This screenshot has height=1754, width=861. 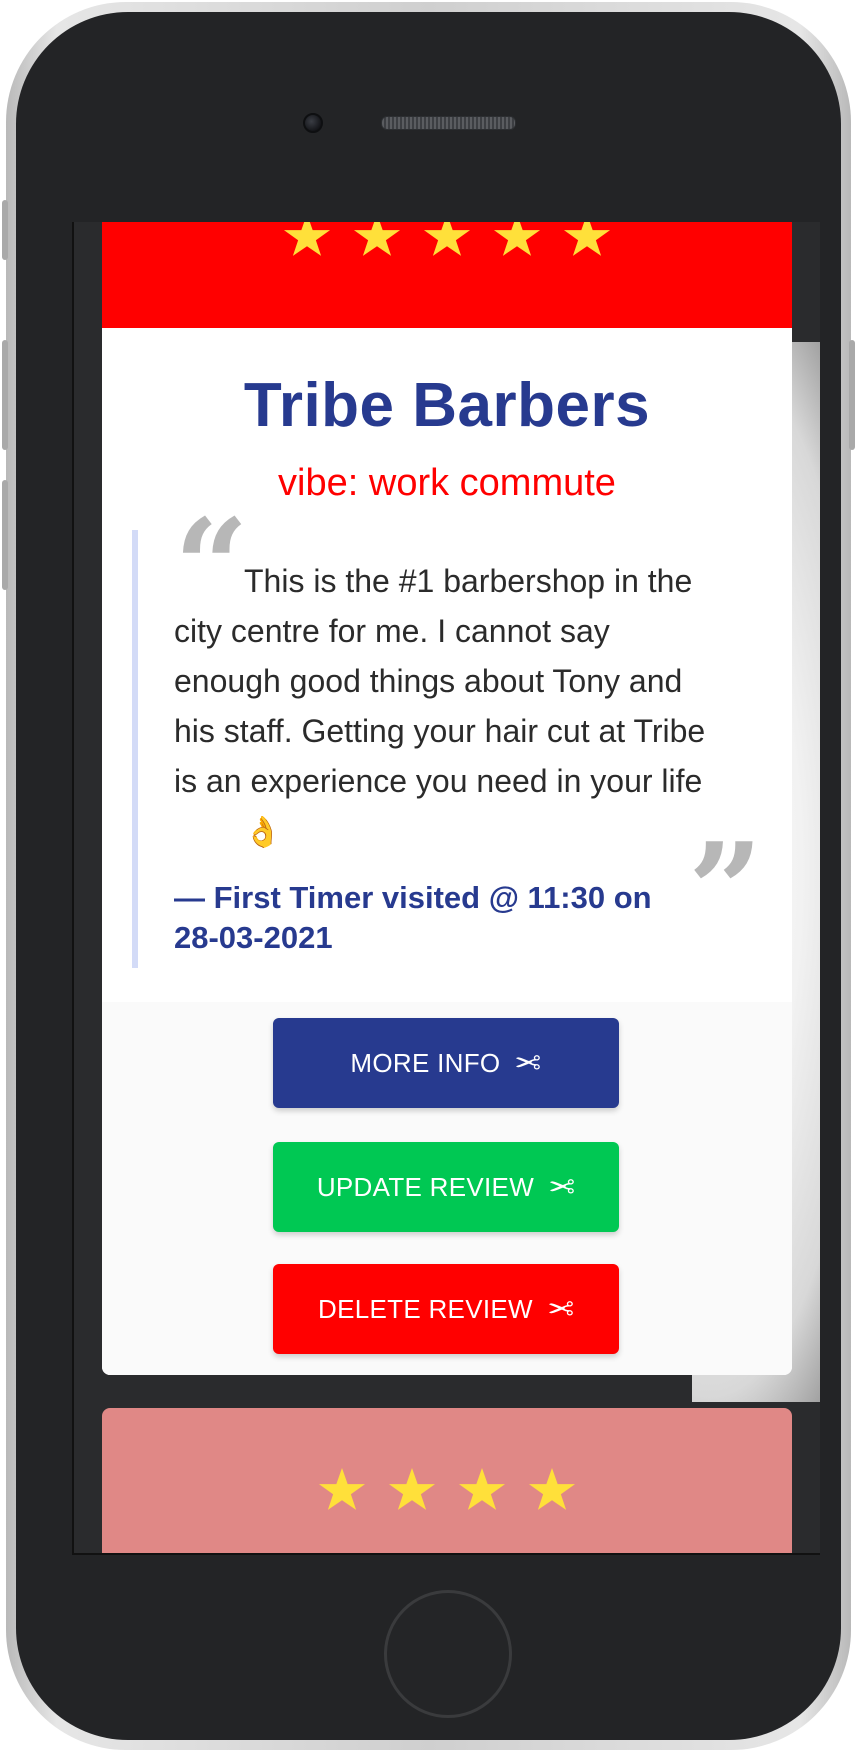 What do you see at coordinates (5, 535) in the screenshot?
I see `volume-down-button` at bounding box center [5, 535].